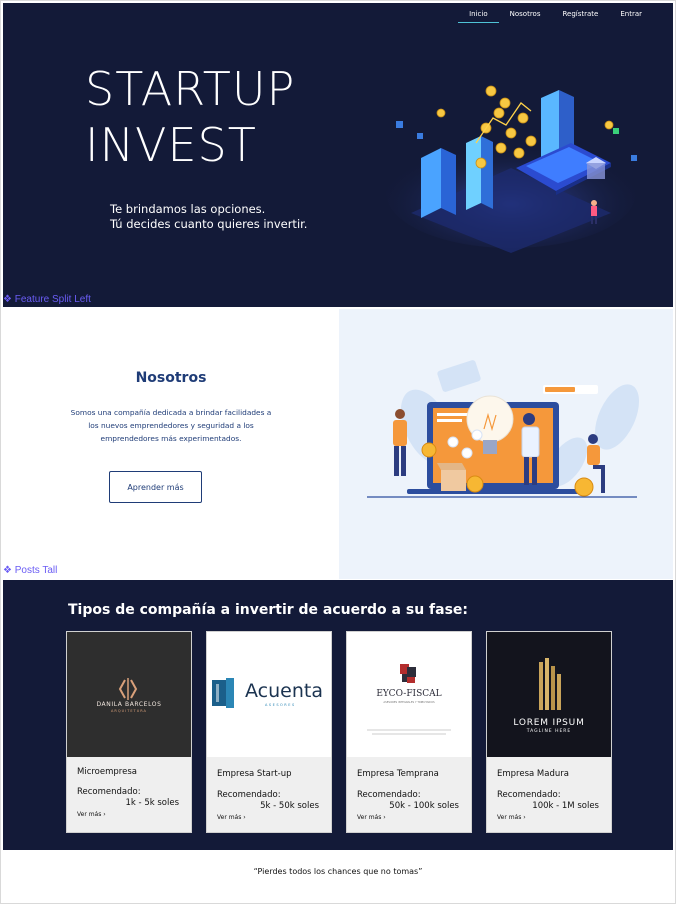  Describe the element at coordinates (254, 774) in the screenshot. I see `card-title: Empresa Start-up` at that location.